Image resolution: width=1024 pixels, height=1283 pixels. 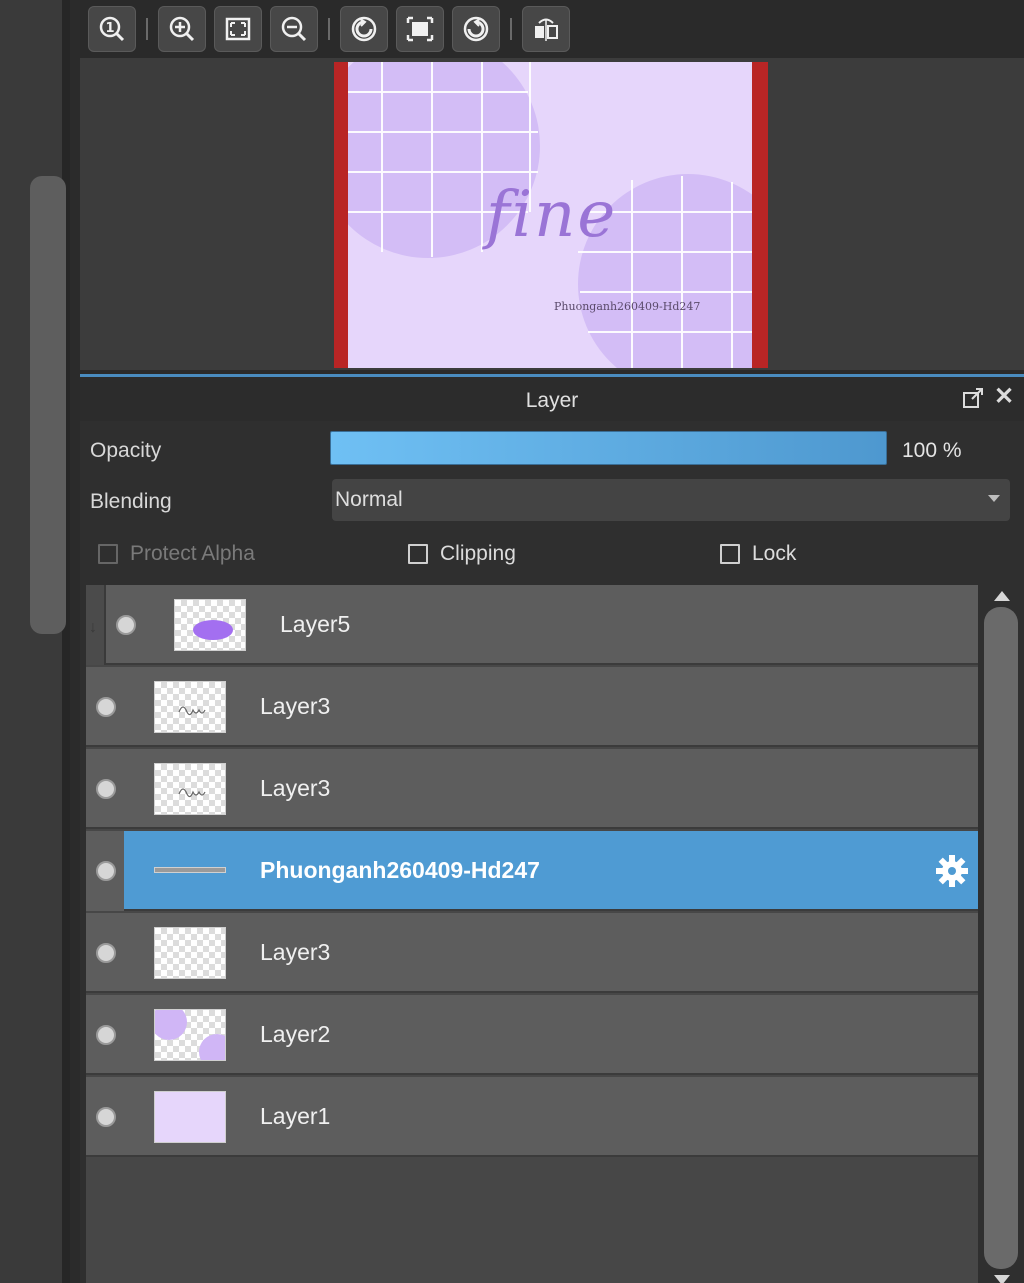 I want to click on protect-alpha-checkbox: Protect Alpha, so click(x=176, y=554).